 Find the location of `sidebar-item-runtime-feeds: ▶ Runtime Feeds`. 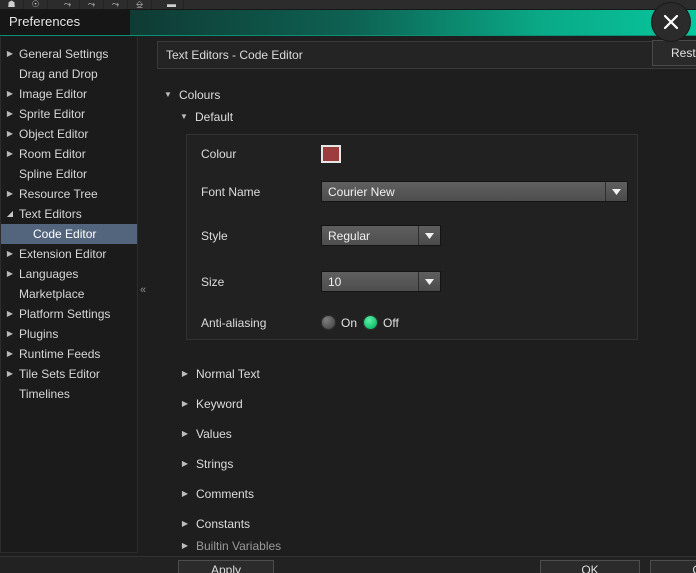

sidebar-item-runtime-feeds: ▶ Runtime Feeds is located at coordinates (69, 354).